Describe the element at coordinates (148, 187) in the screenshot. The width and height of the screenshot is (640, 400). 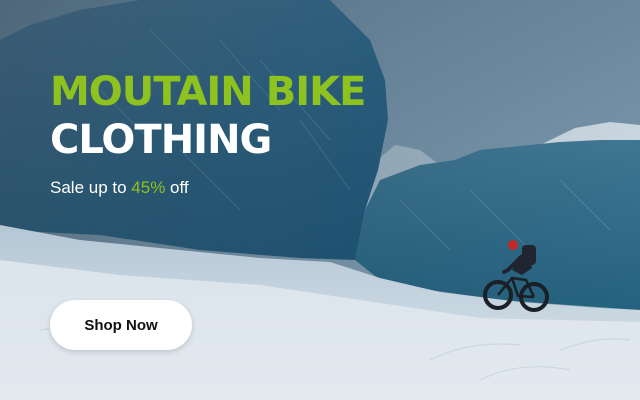
I see `discount-percent: 45%` at that location.